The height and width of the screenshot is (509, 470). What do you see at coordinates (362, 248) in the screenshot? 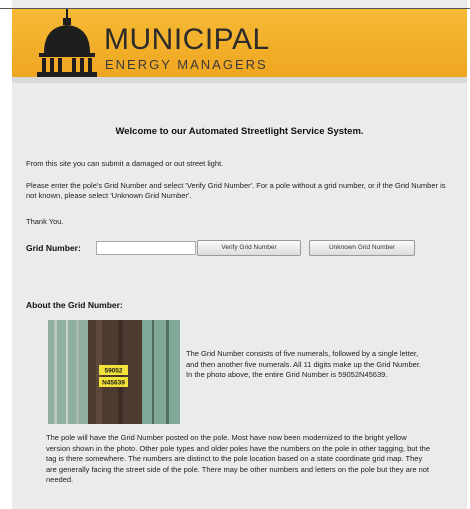
I see `unknown-grid-number-button: Unknown Grid Number` at bounding box center [362, 248].